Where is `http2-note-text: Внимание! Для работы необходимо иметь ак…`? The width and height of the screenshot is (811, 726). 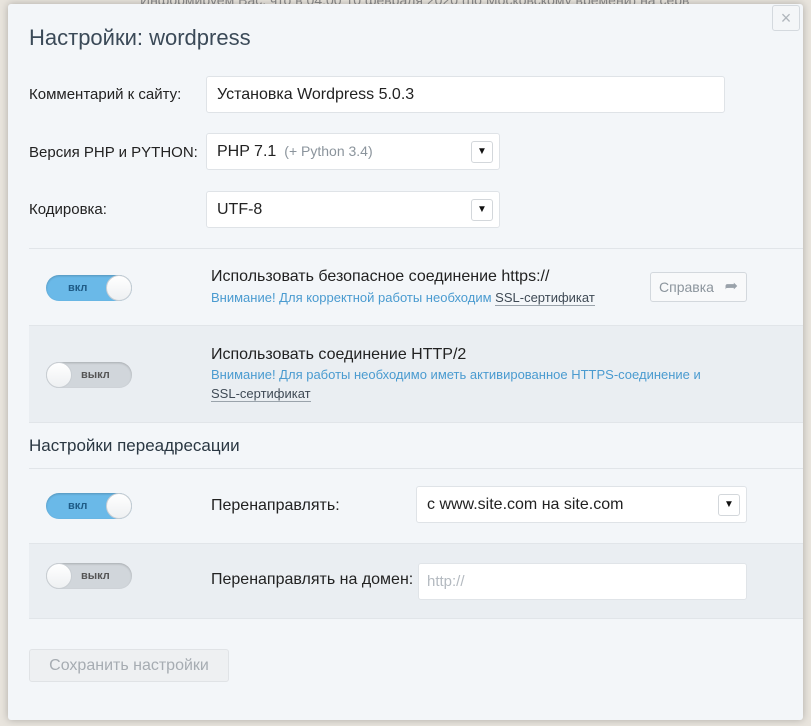 http2-note-text: Внимание! Для работы необходимо иметь ак… is located at coordinates (456, 374).